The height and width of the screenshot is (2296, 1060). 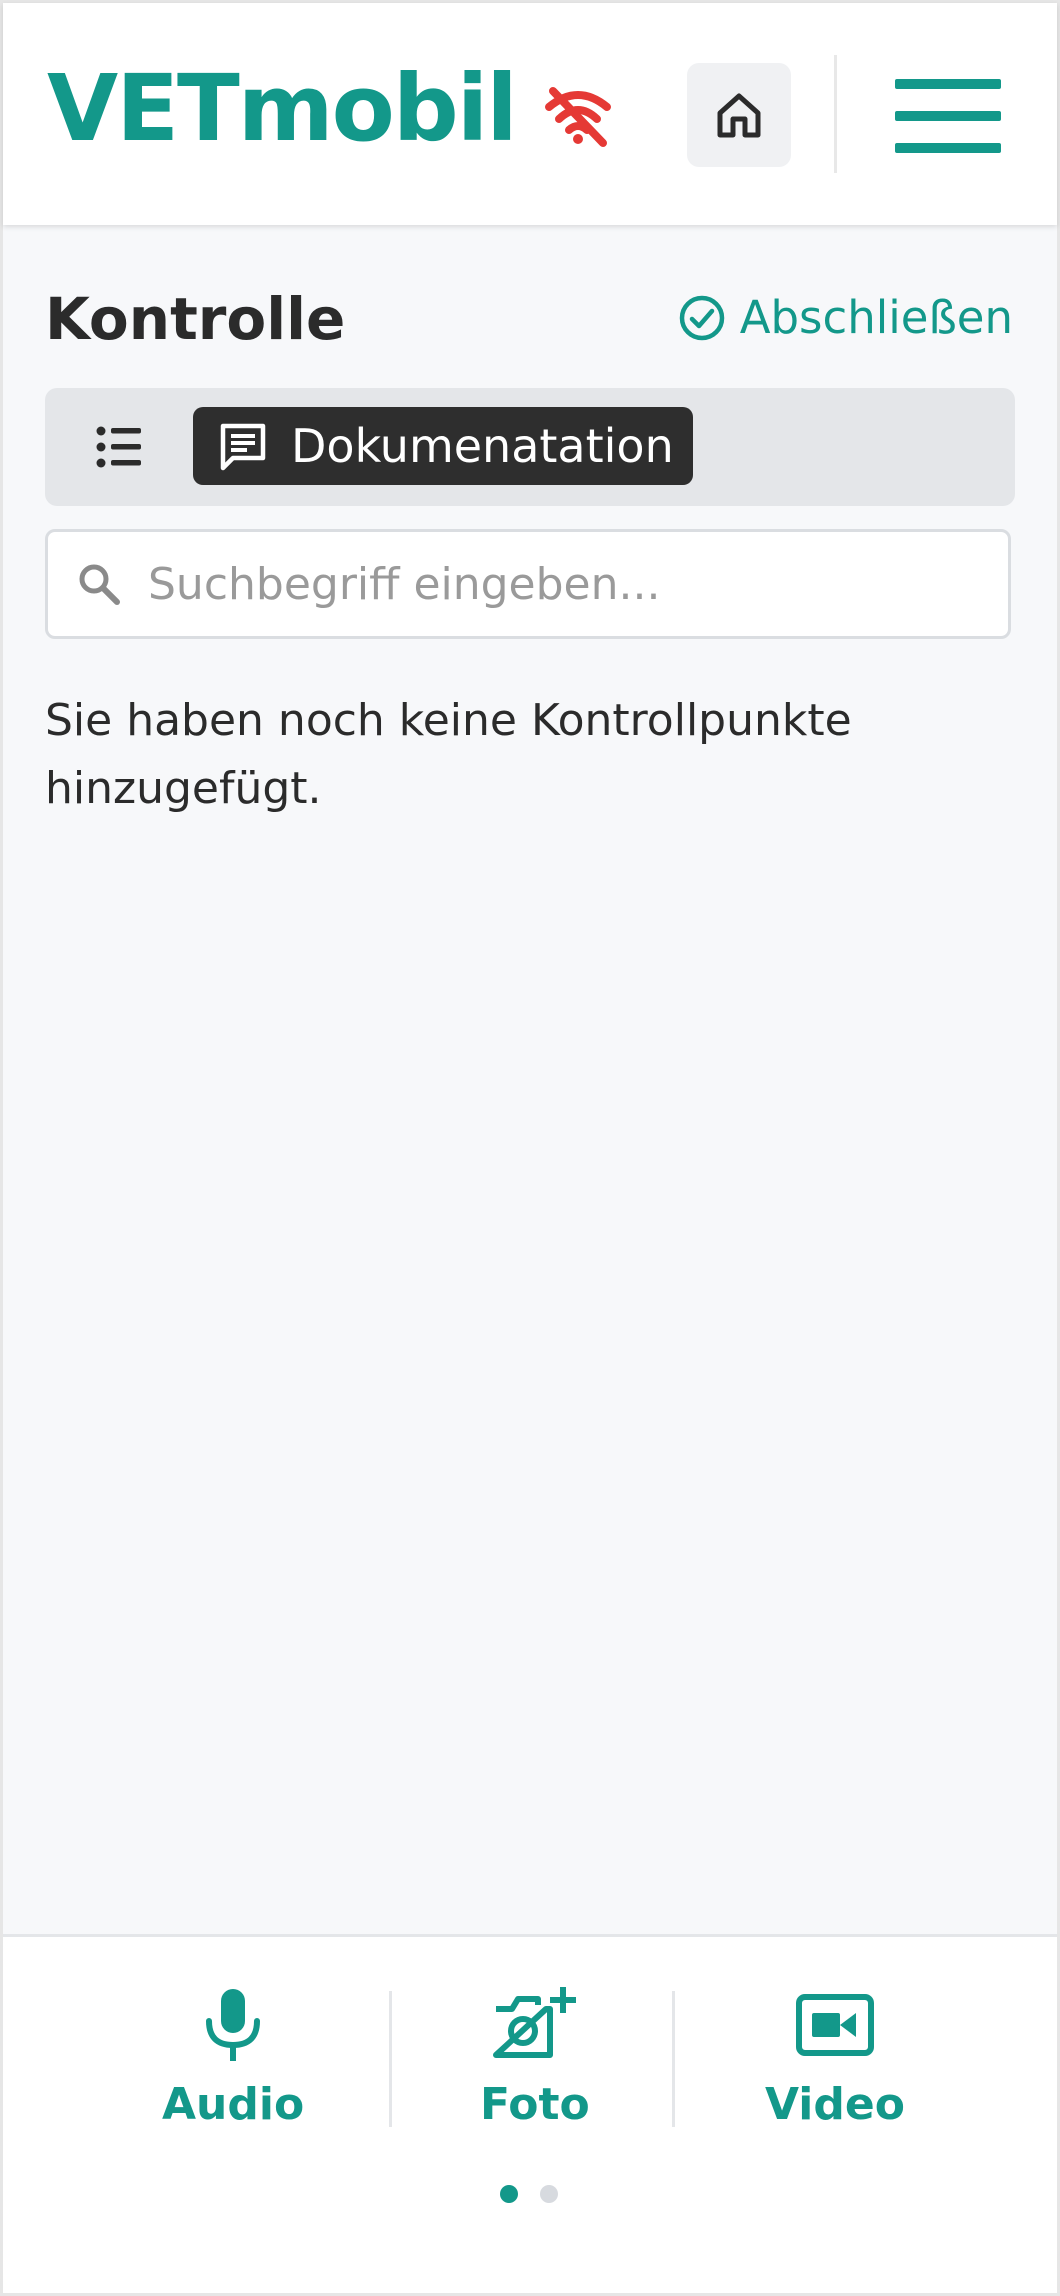 What do you see at coordinates (509, 2194) in the screenshot?
I see `page-dot-active` at bounding box center [509, 2194].